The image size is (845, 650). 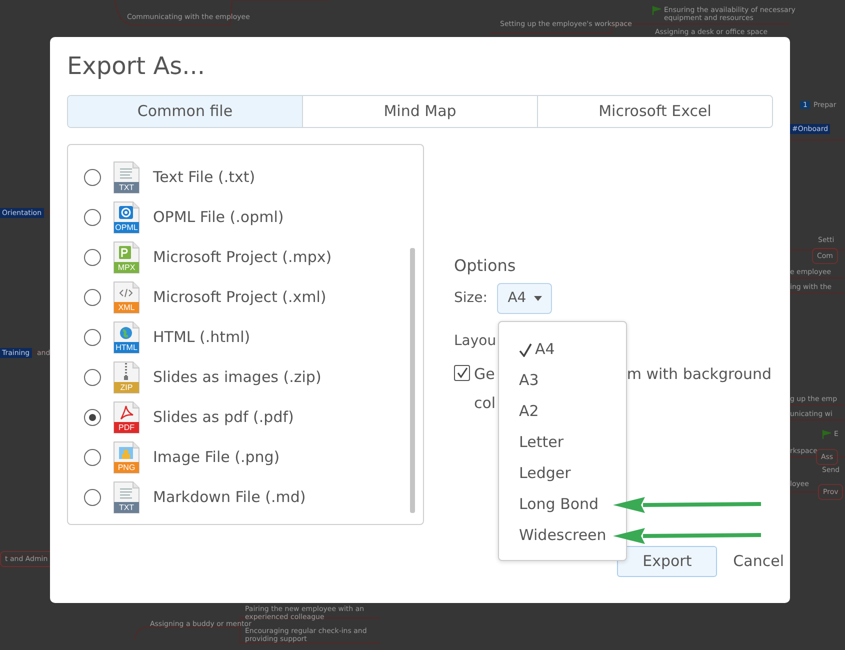 I want to click on tab: Common file, so click(x=185, y=112).